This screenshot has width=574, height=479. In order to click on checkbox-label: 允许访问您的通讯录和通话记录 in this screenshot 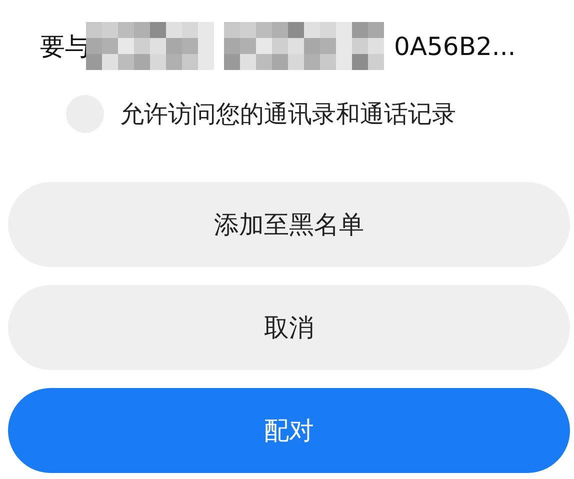, I will do `click(288, 114)`.